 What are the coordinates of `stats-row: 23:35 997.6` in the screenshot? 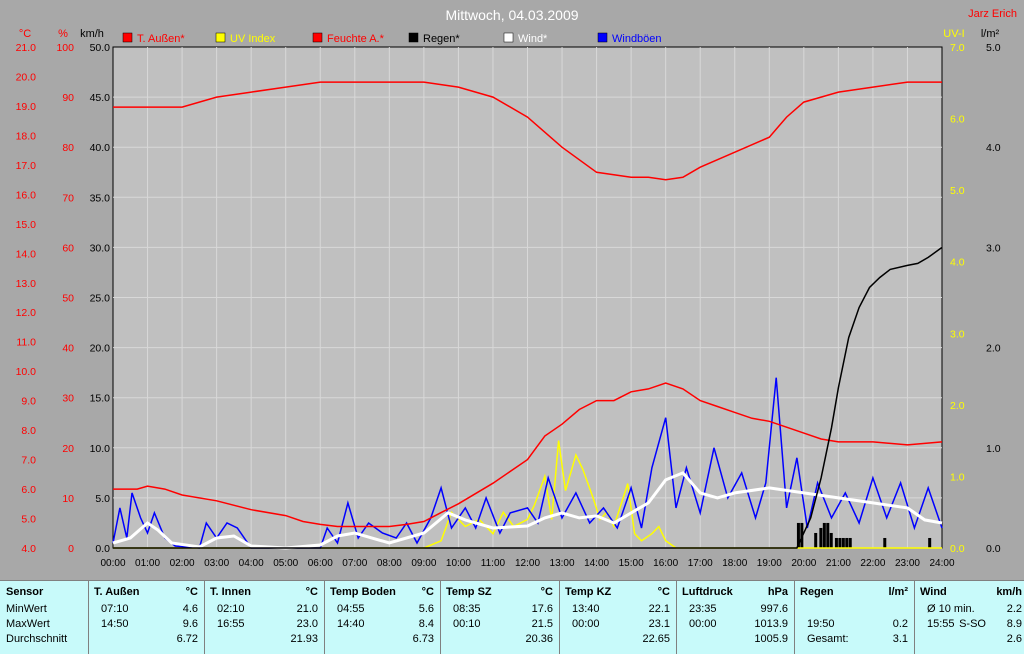 It's located at (735, 609).